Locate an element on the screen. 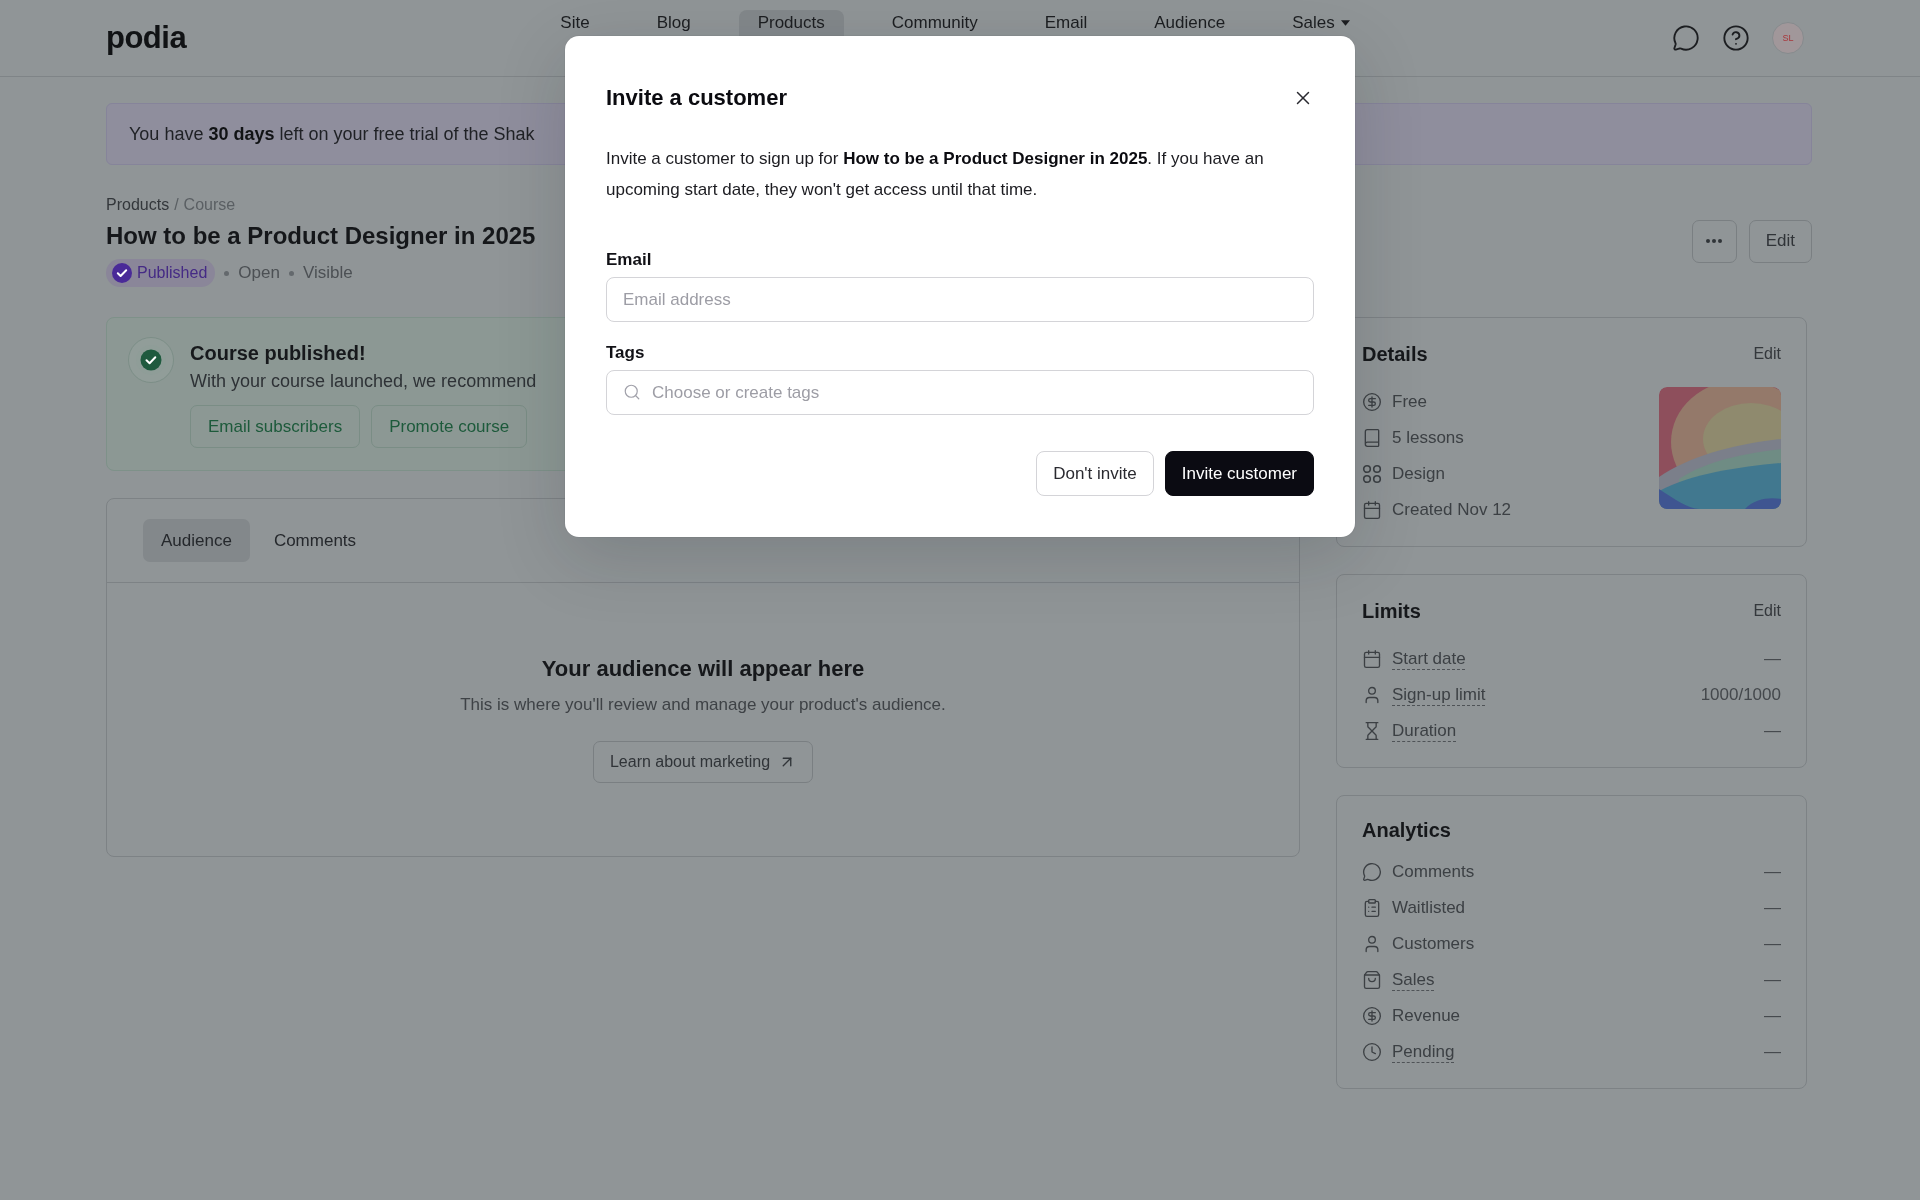 The height and width of the screenshot is (1200, 1920). page-title: How to be a Product Designer in 2025 is located at coordinates (321, 236).